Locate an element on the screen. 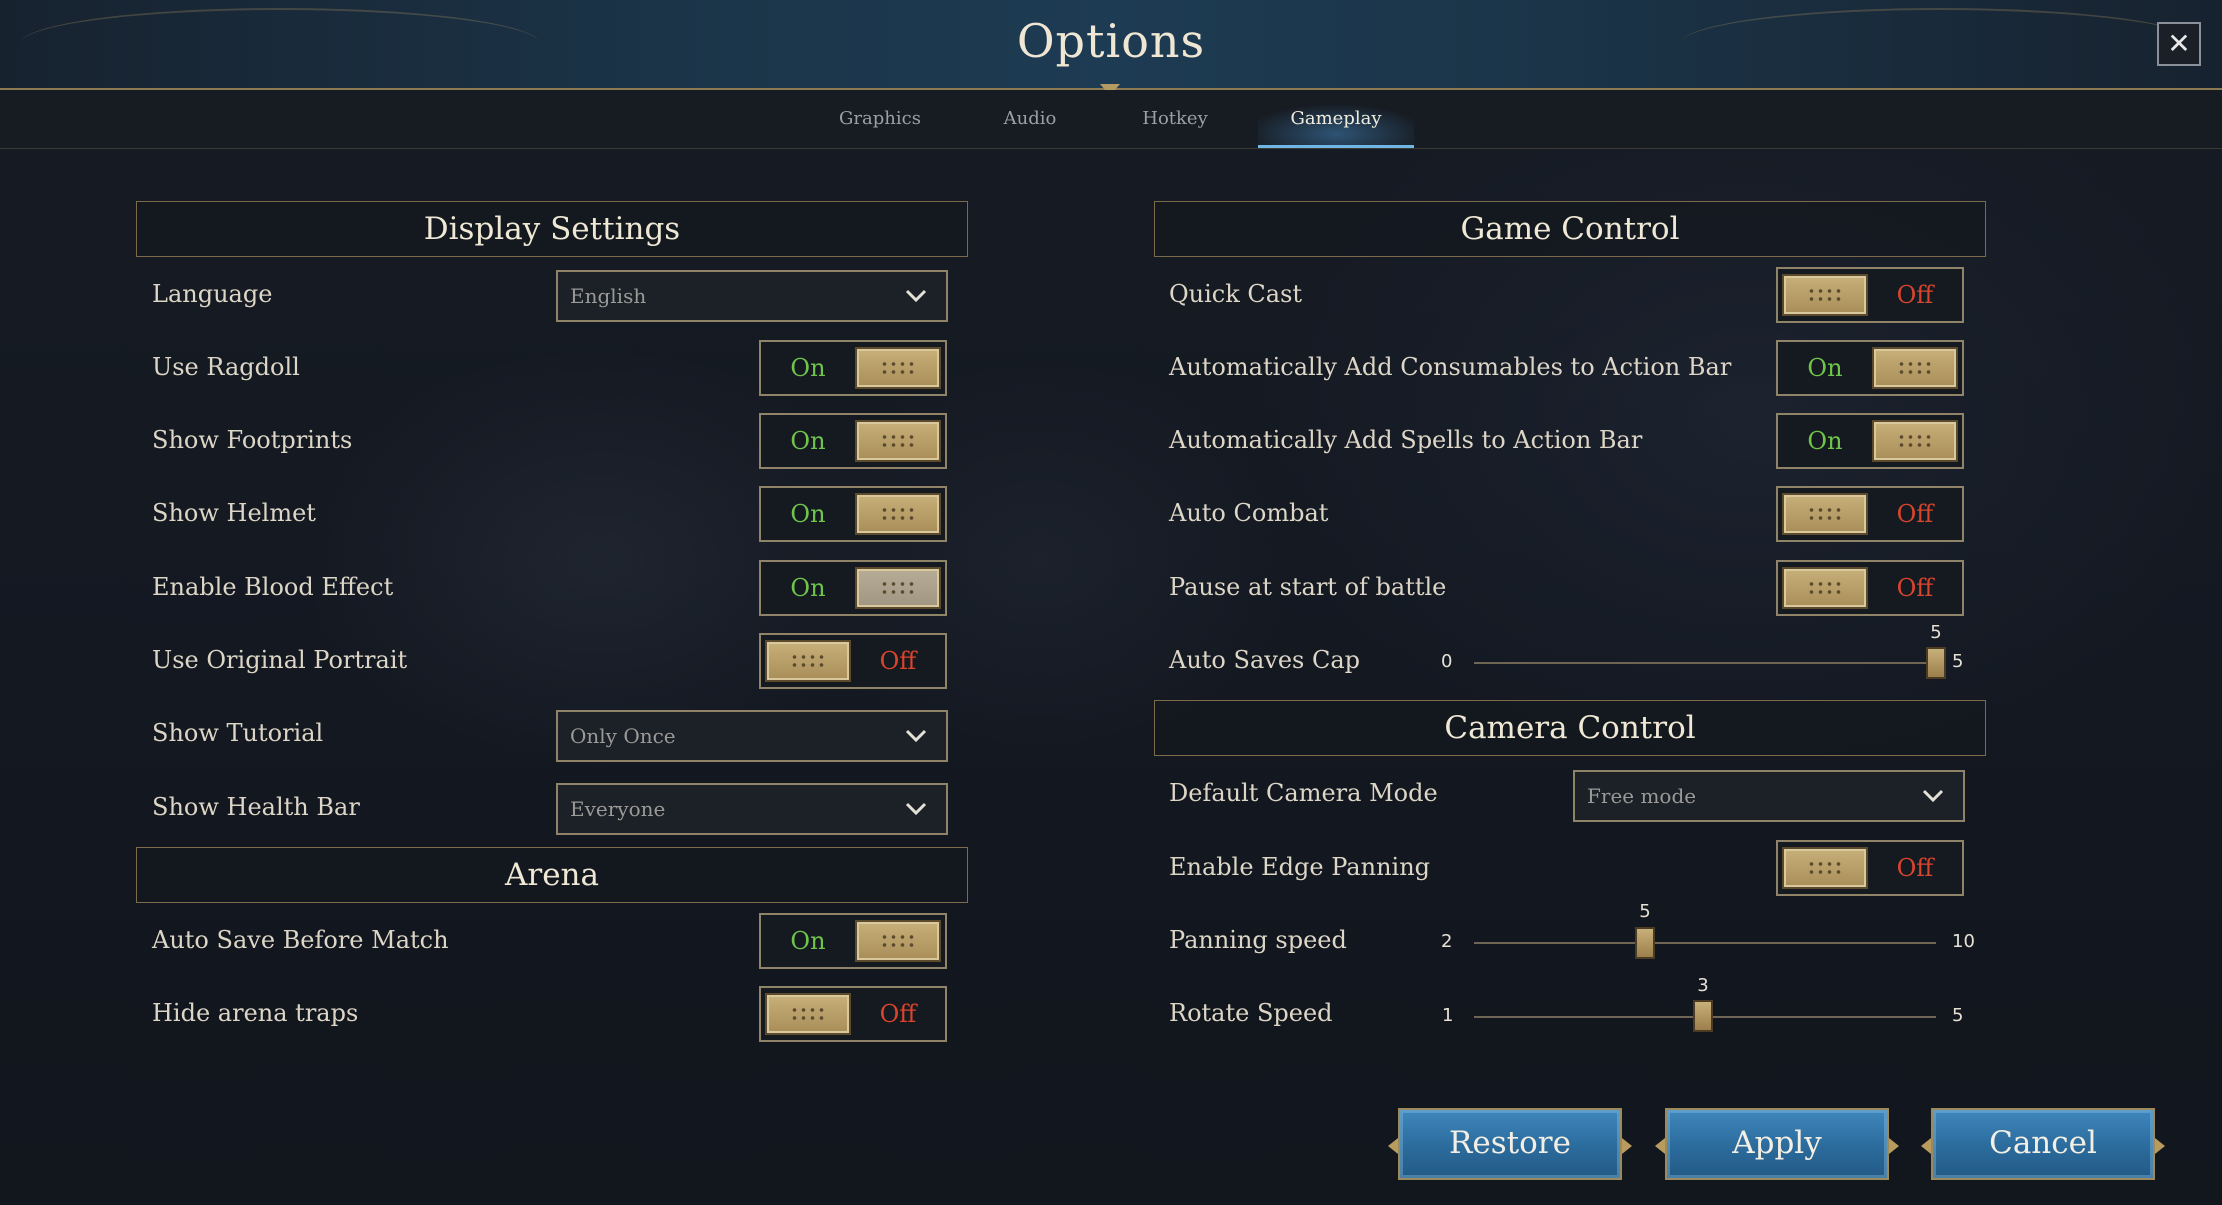 This screenshot has height=1205, width=2222. game-control-header: Game Control is located at coordinates (1570, 229).